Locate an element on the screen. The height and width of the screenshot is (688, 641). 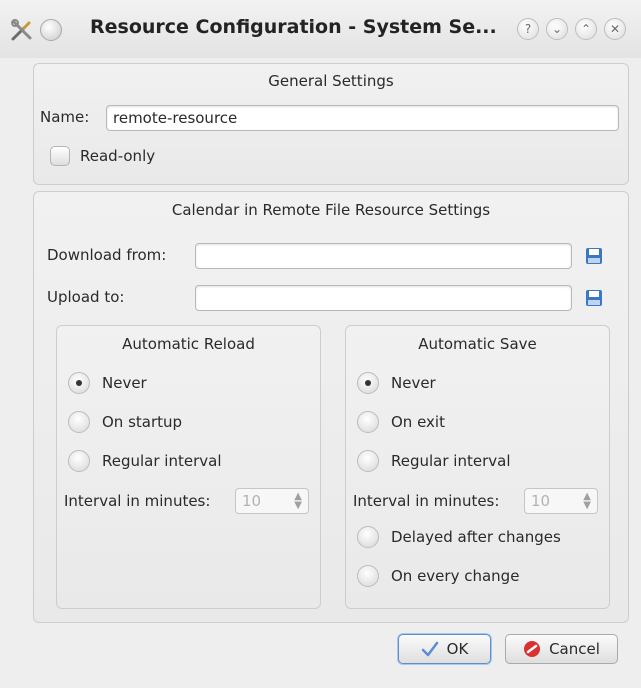
save-every-change-radio is located at coordinates (368, 576).